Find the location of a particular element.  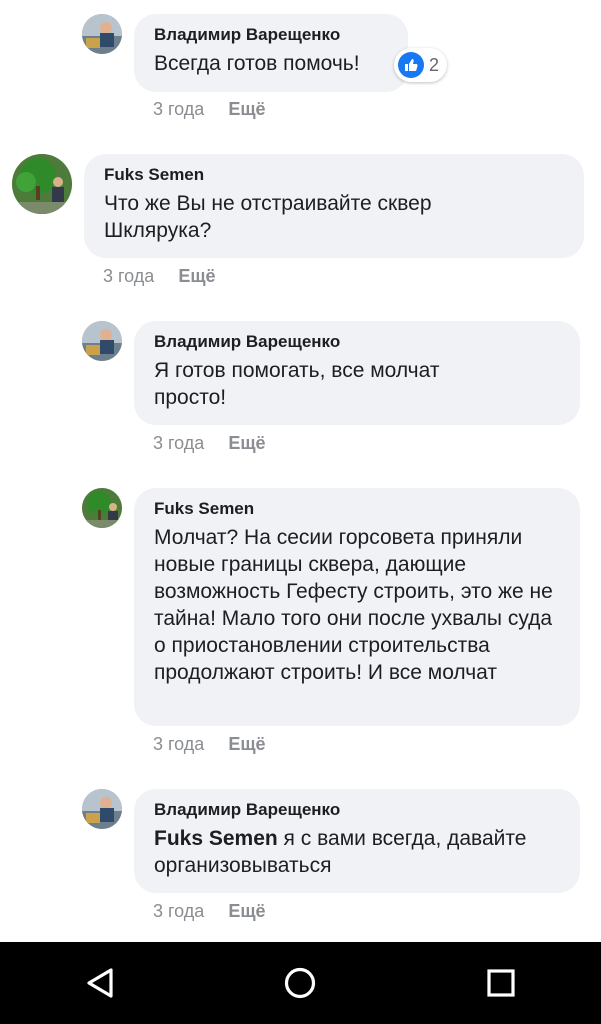

mention-link: Fuks Semen is located at coordinates (216, 838).